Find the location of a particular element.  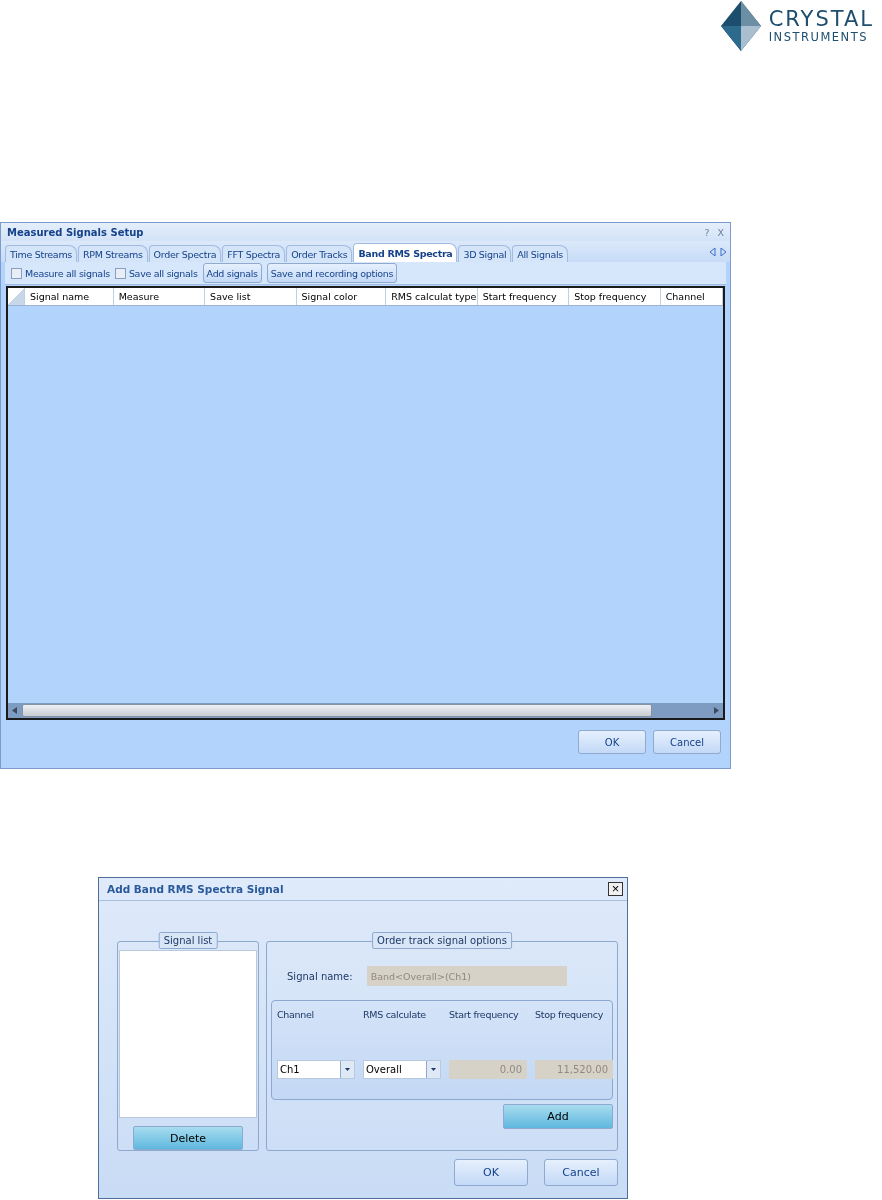

checkbox-label: Save all signals is located at coordinates (163, 273).